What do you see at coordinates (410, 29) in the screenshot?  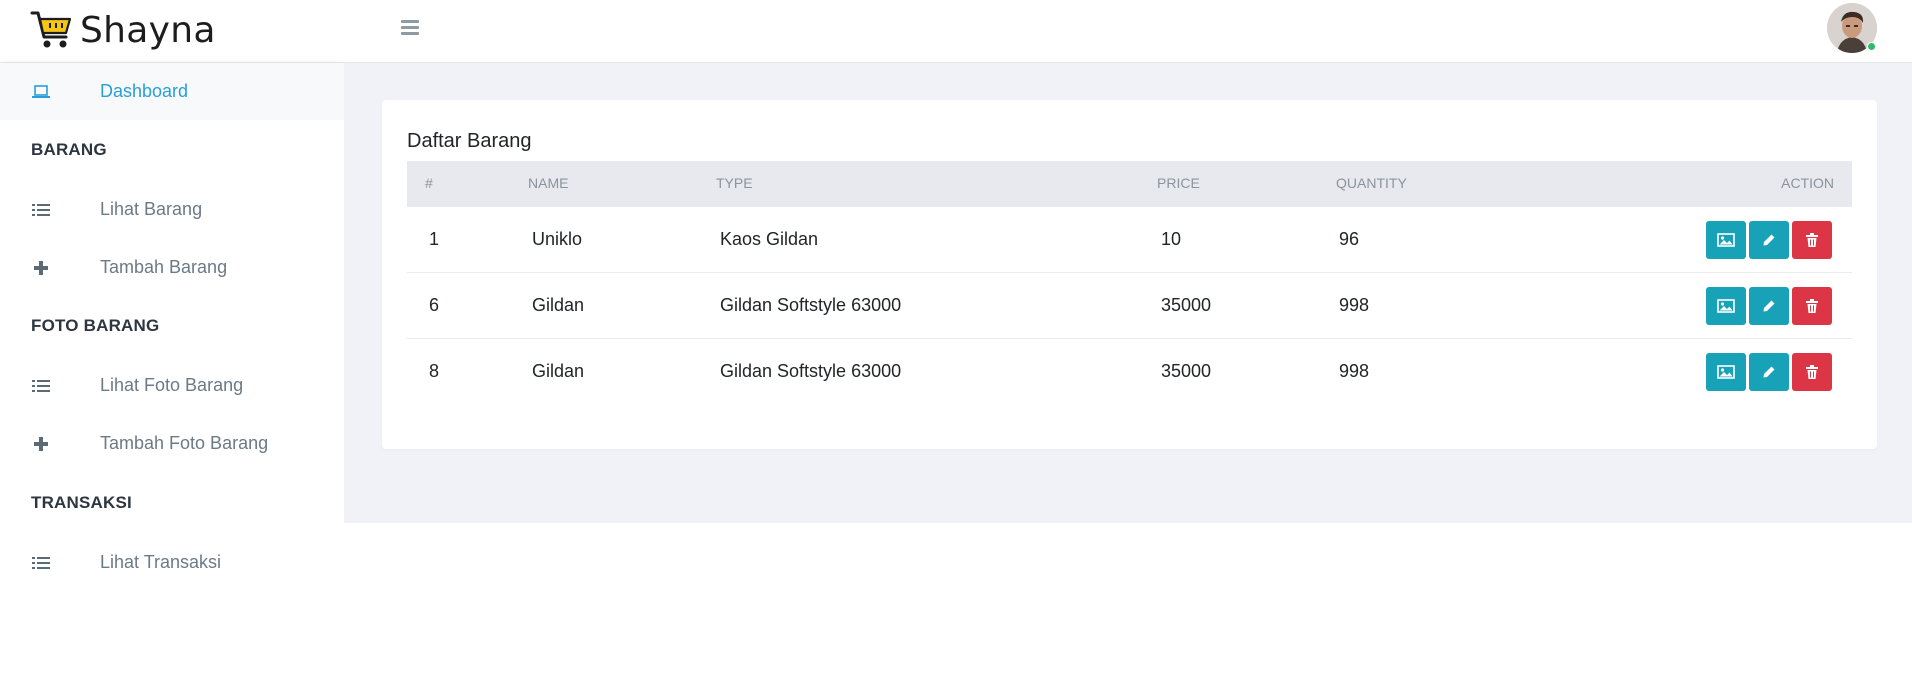 I see `hamburger-icon` at bounding box center [410, 29].